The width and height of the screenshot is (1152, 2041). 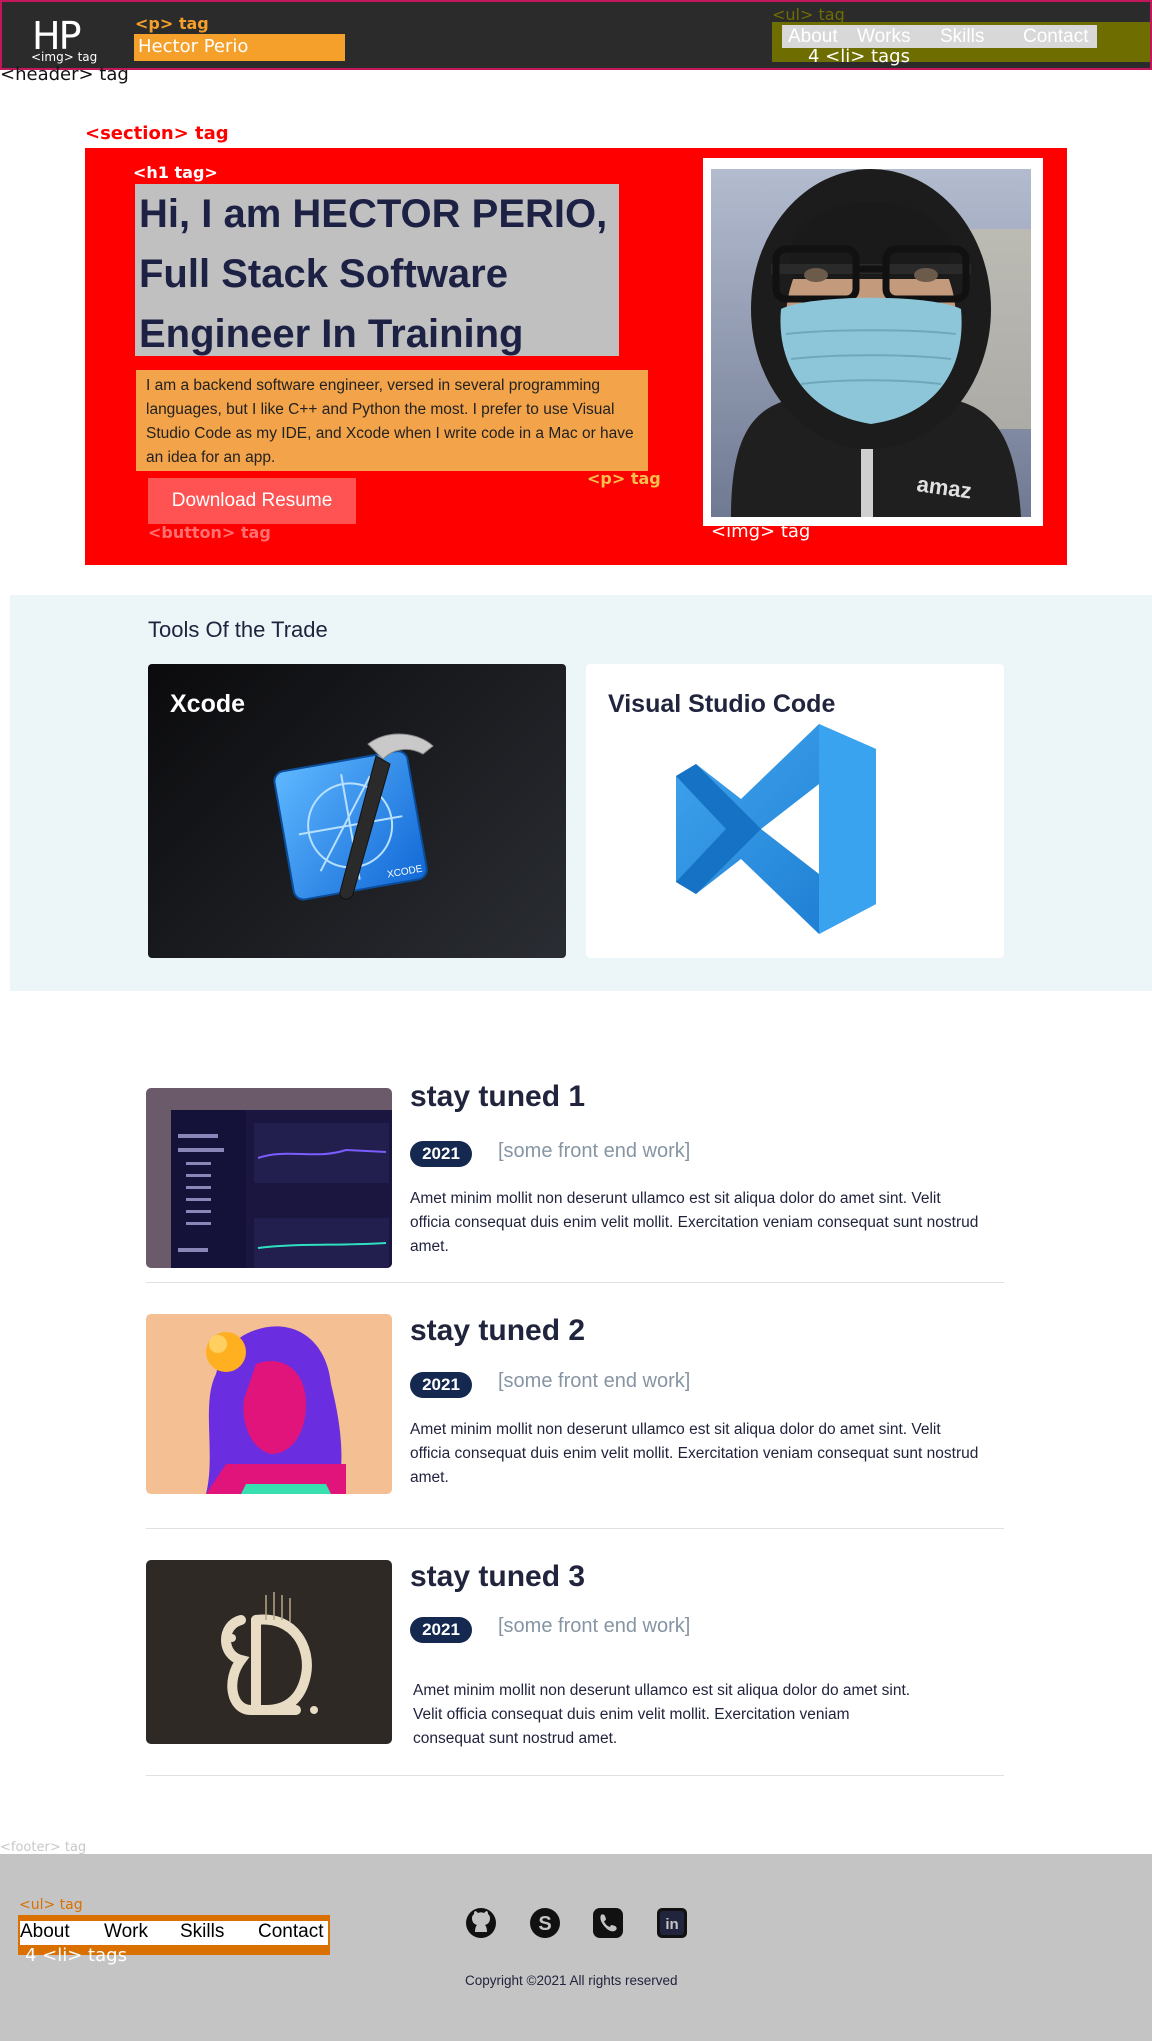 What do you see at coordinates (497, 1577) in the screenshot?
I see `work-title: stay tuned 3` at bounding box center [497, 1577].